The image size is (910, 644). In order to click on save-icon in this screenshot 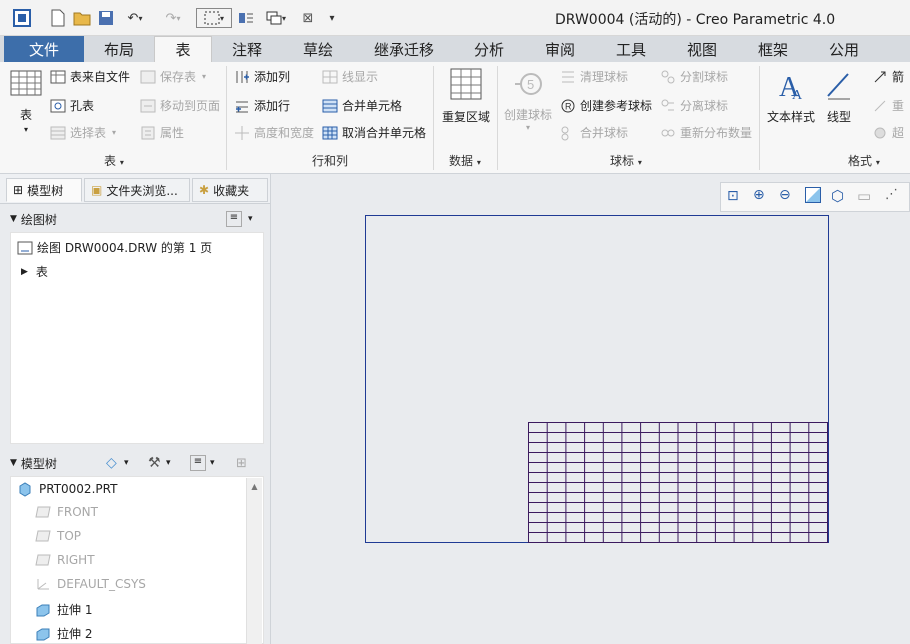, I will do `click(106, 18)`.